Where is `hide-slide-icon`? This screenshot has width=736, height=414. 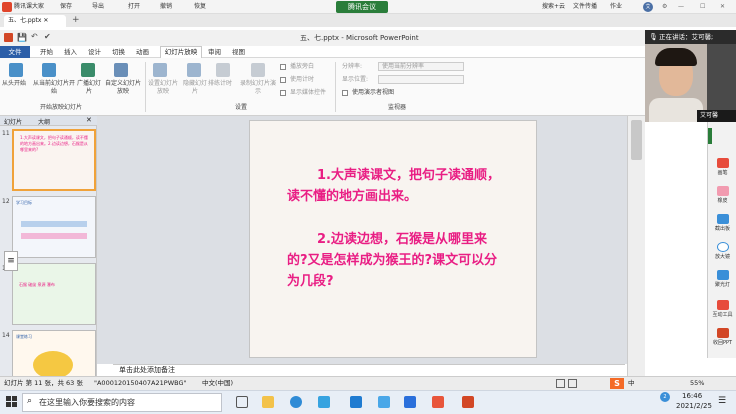
hide-slide-icon is located at coordinates (194, 70).